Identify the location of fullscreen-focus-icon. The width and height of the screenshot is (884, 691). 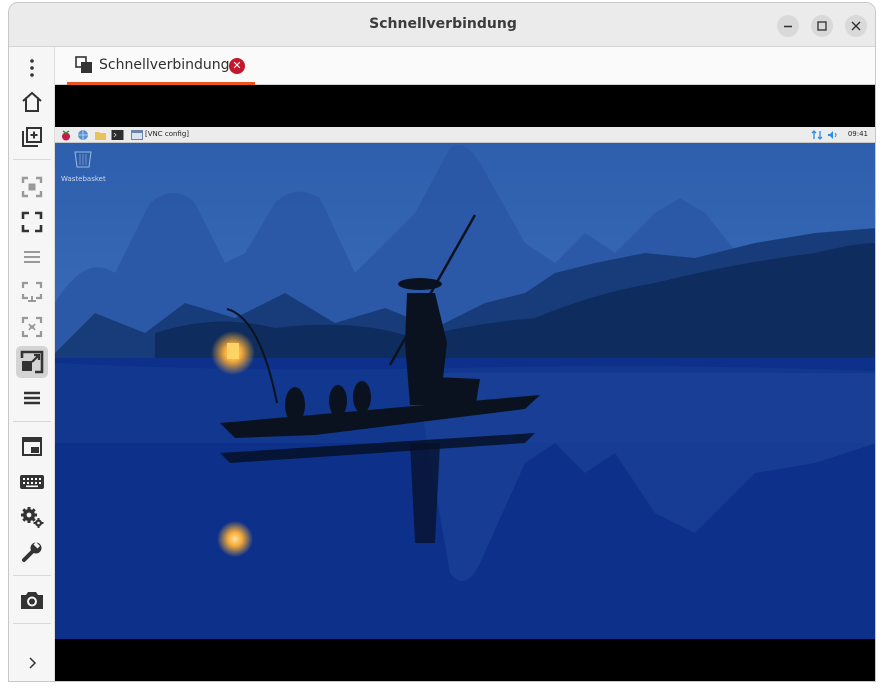
(32, 187).